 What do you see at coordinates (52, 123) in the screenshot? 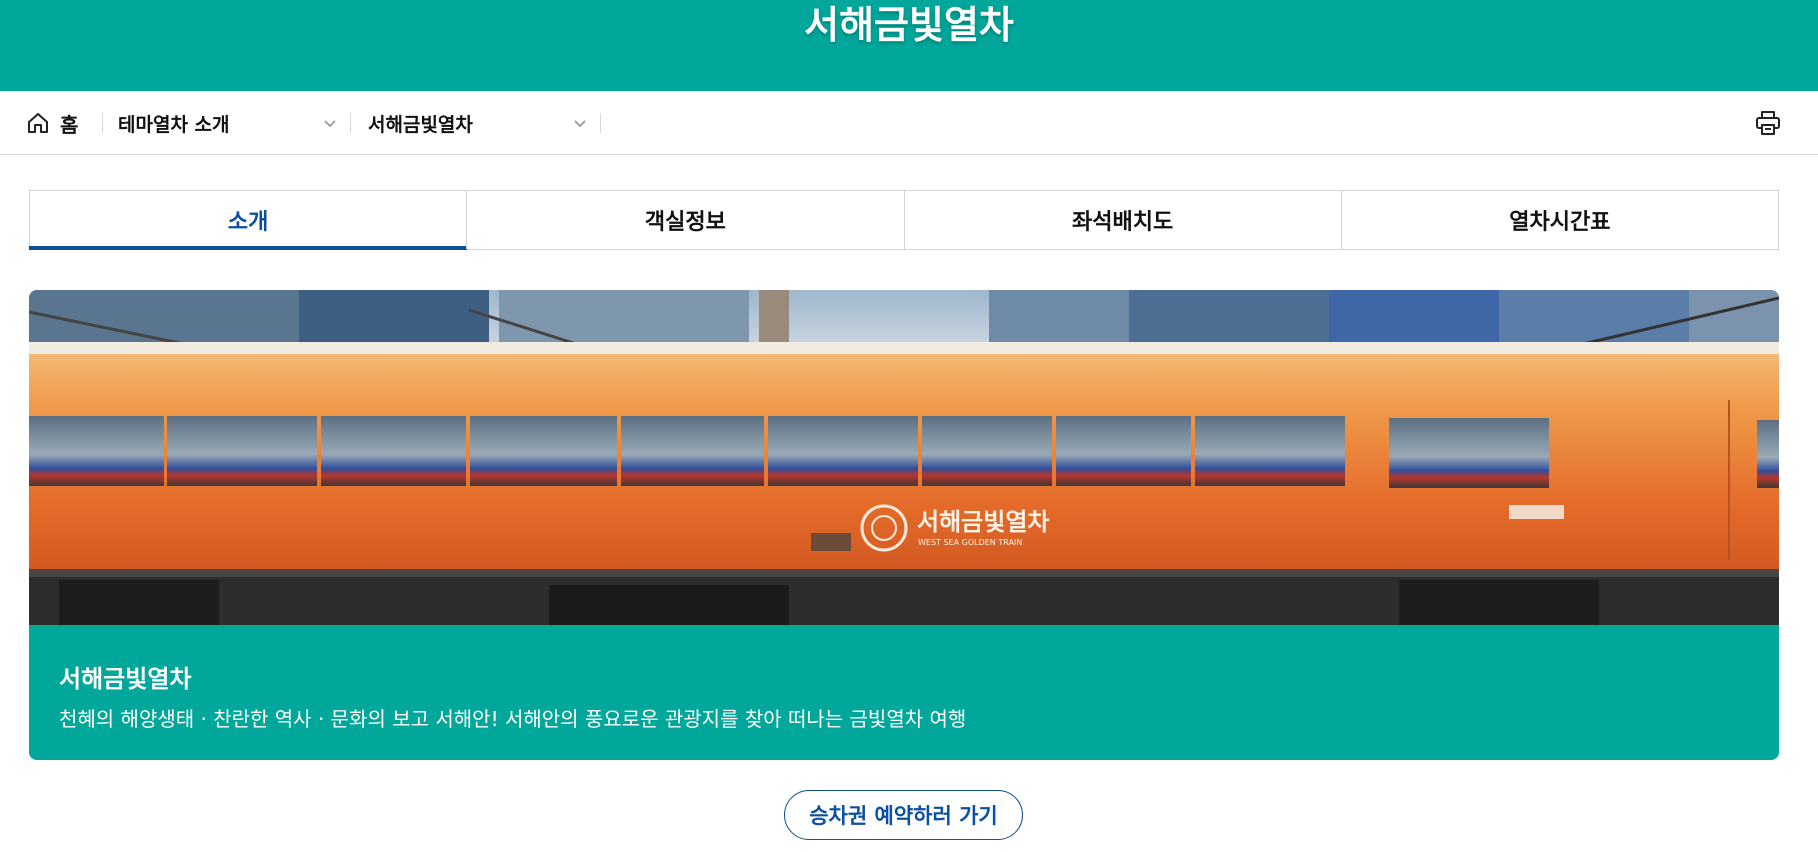
I see `breadcrumb-home: 홈` at bounding box center [52, 123].